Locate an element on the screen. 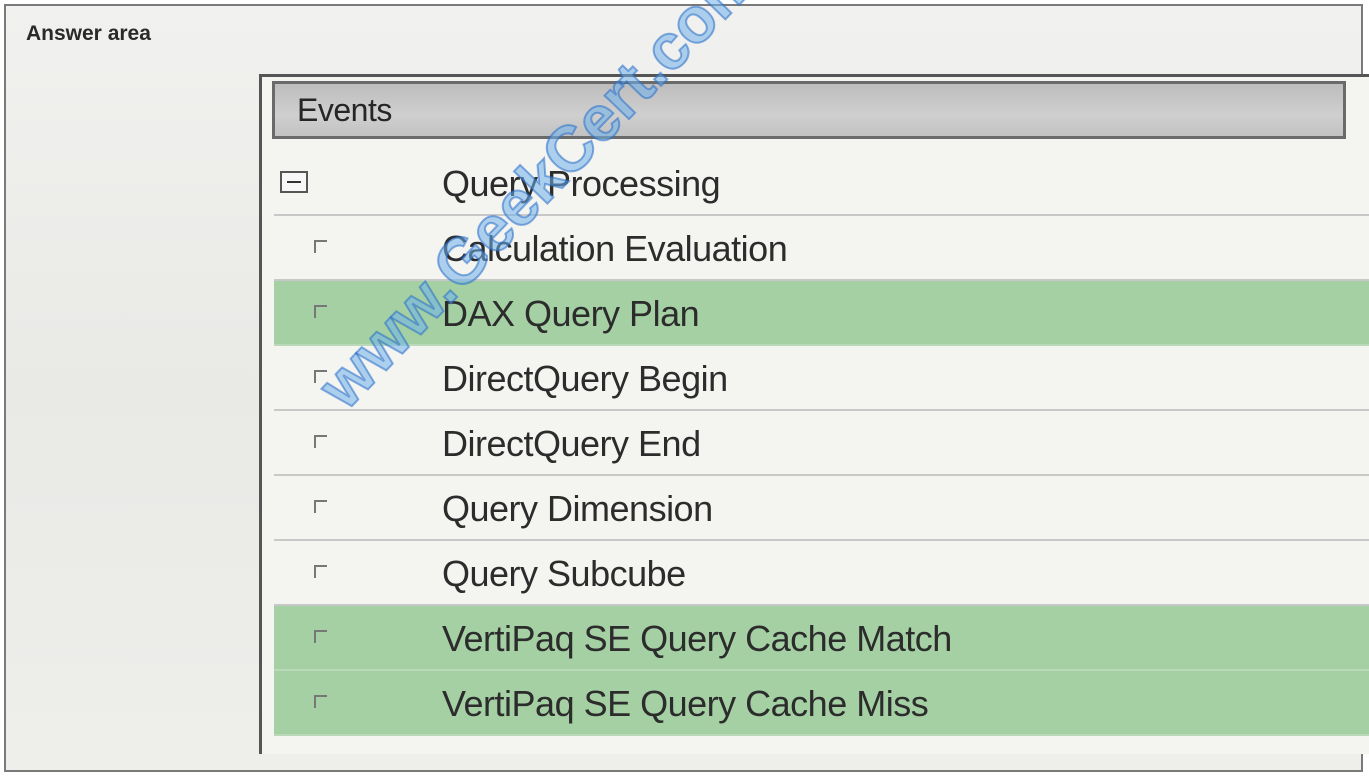  event-label: VertiPaq SE Query Cache Miss is located at coordinates (685, 703).